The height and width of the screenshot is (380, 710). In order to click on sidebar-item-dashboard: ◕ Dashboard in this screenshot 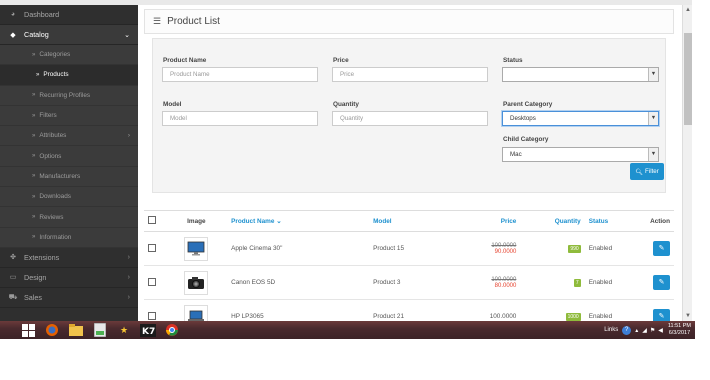, I will do `click(69, 15)`.